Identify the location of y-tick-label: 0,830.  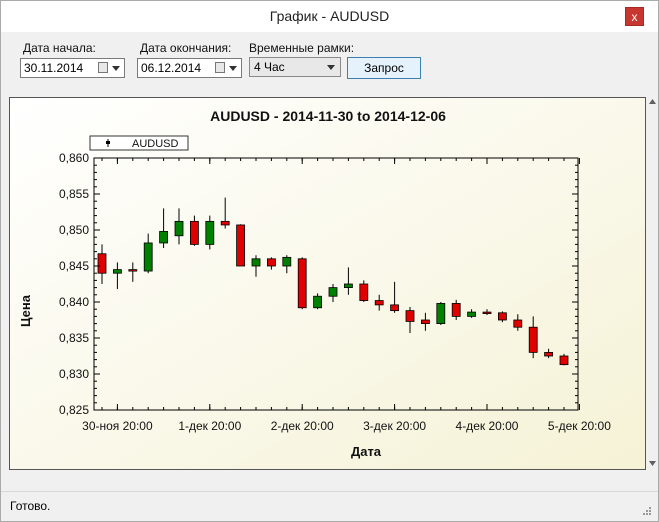
(74, 374).